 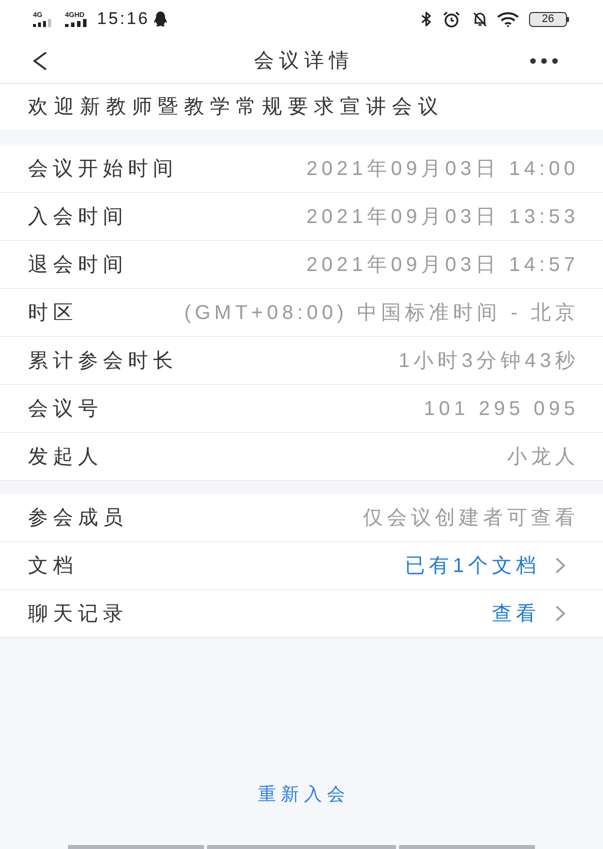 I want to click on battery-percentage: 26, so click(x=548, y=19).